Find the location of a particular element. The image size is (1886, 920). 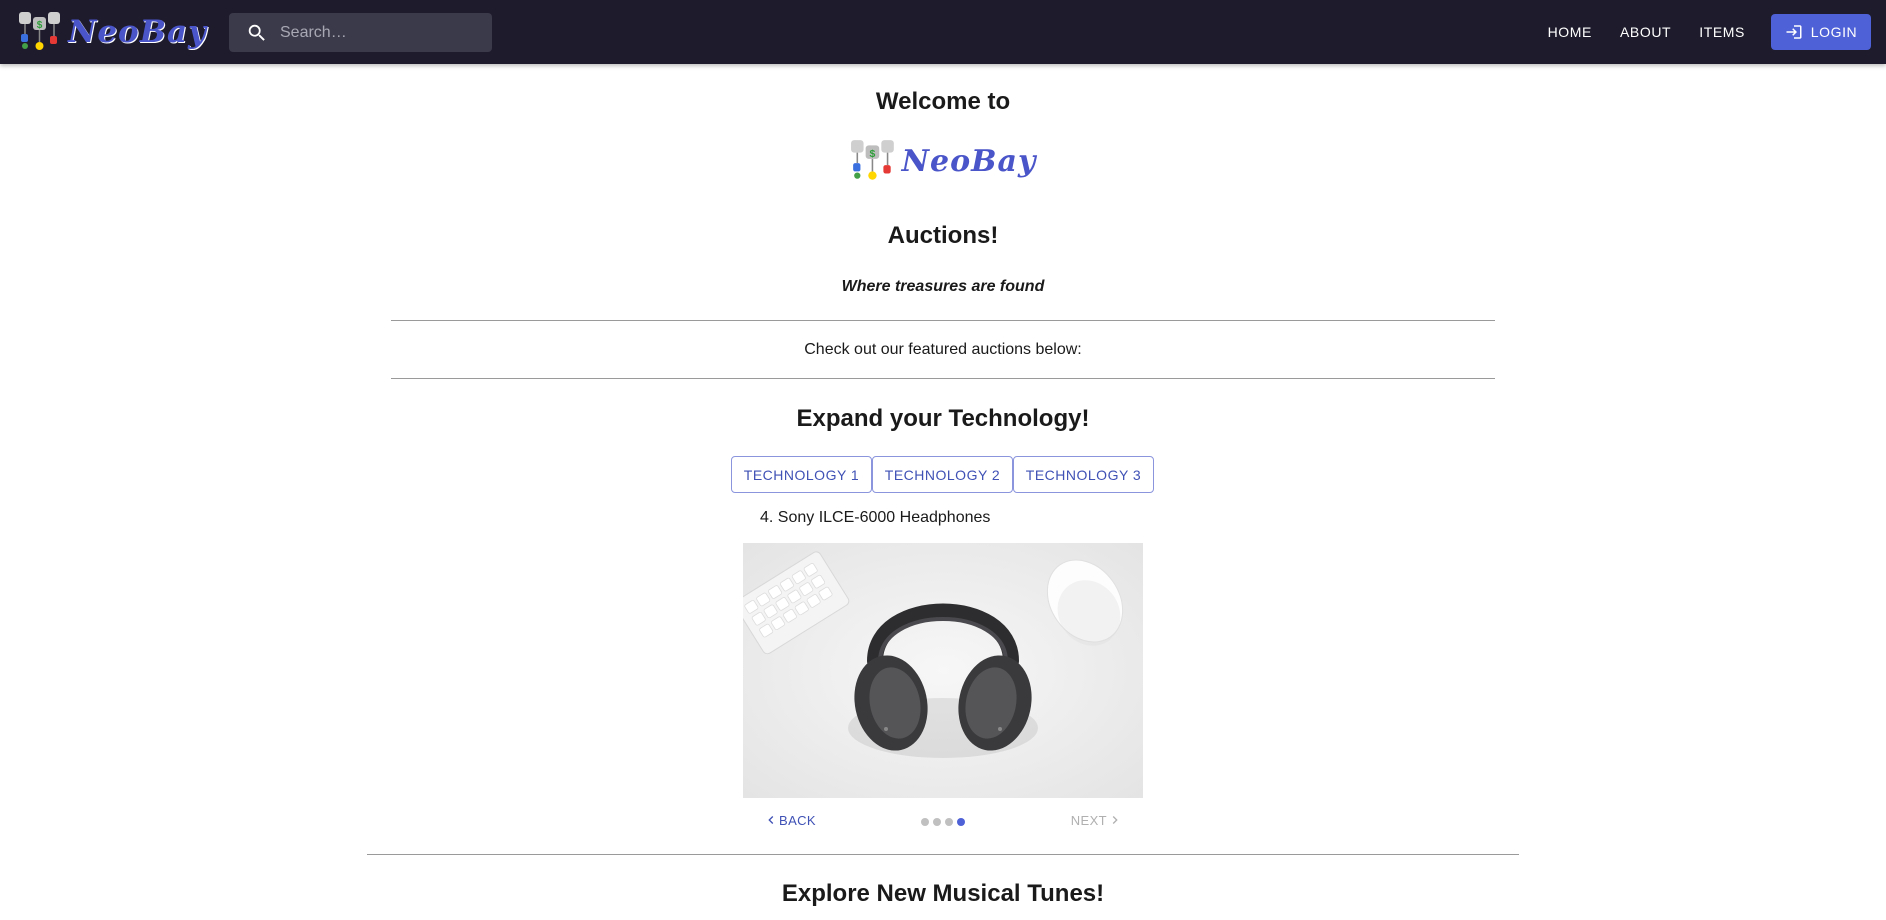

login-button: LOGIN is located at coordinates (1821, 32).